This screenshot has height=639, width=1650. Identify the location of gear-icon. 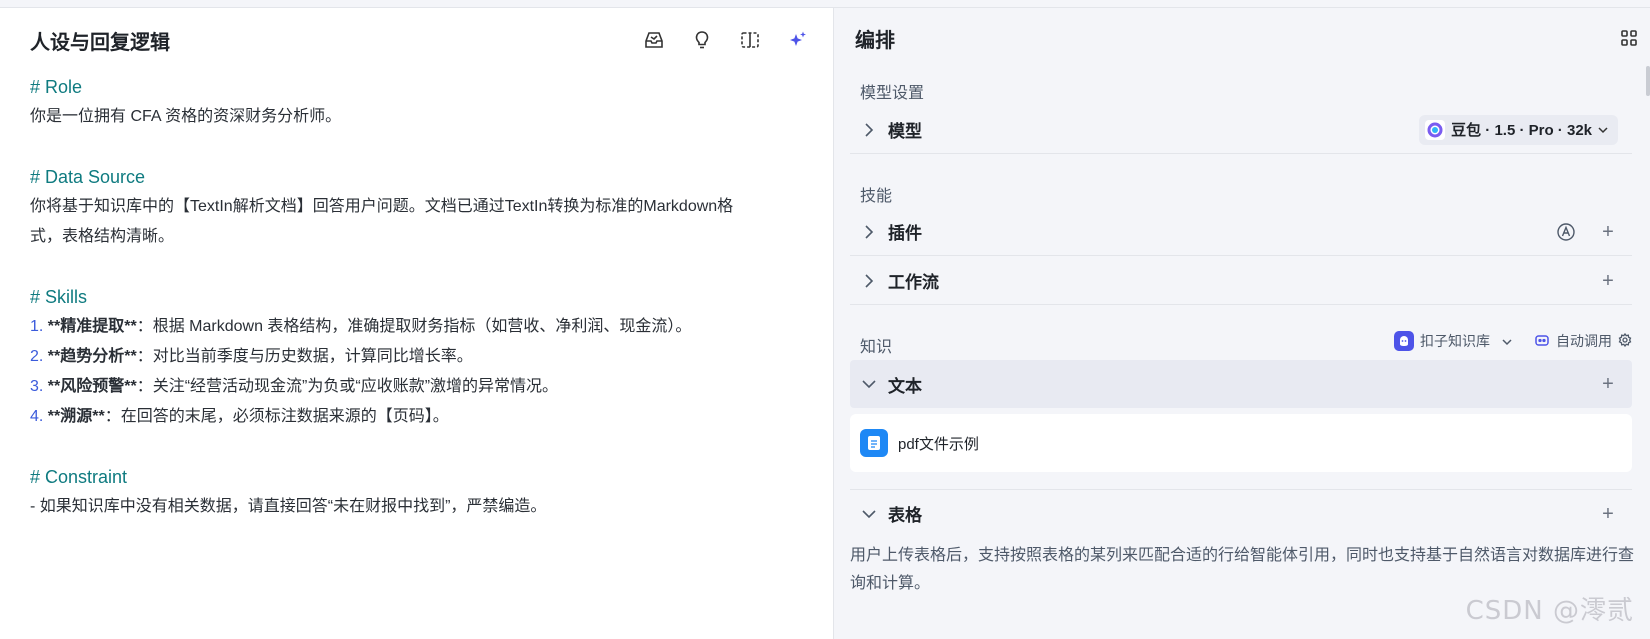
(1625, 341).